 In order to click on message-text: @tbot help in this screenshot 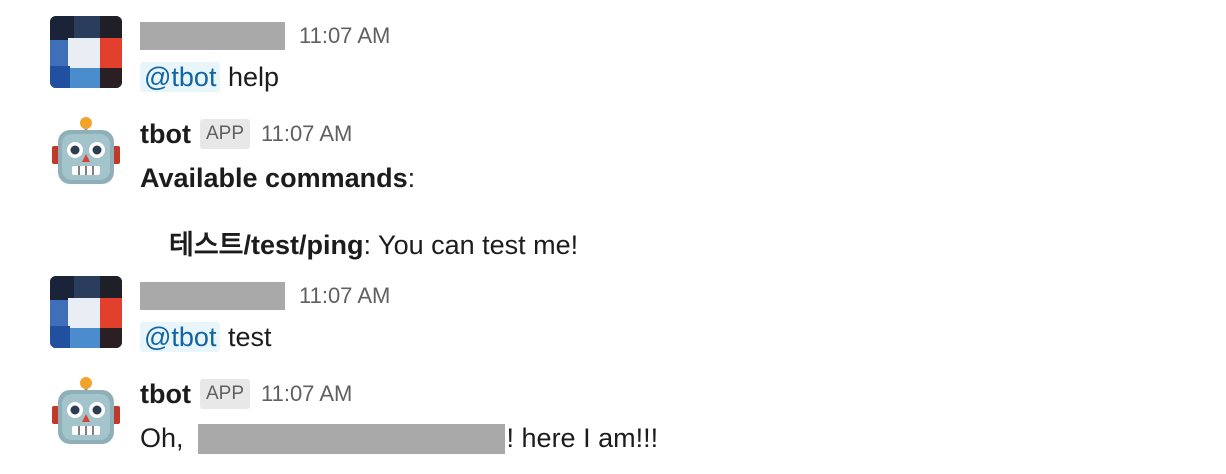, I will do `click(209, 77)`.